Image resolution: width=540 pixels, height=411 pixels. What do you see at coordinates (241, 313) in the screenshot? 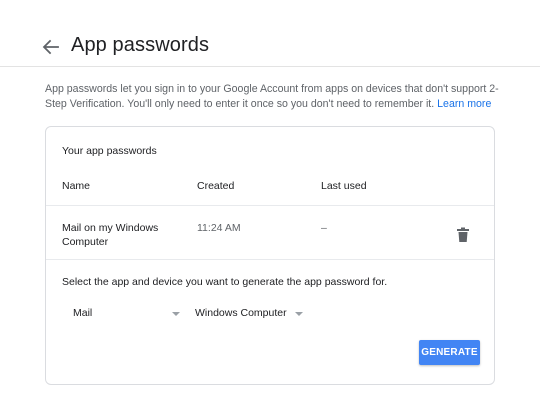
I see `device-select-value: Windows Computer` at bounding box center [241, 313].